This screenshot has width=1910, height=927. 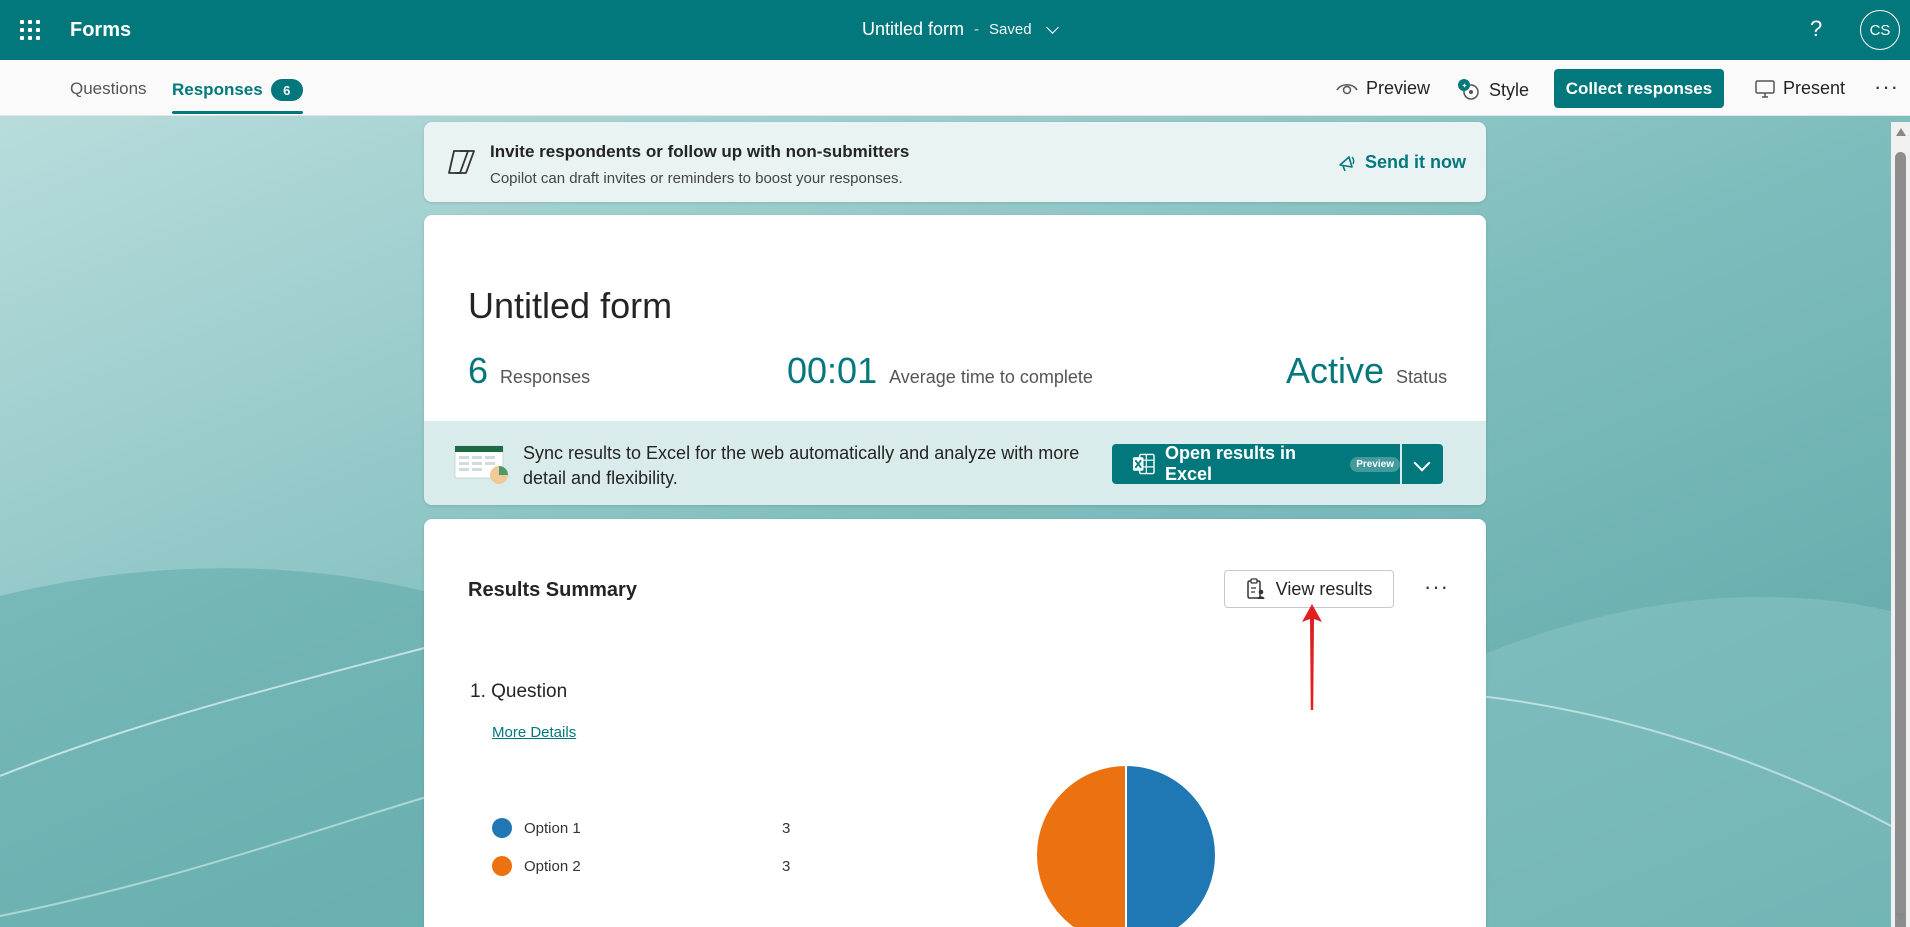 I want to click on preview-label: Preview, so click(x=1398, y=88).